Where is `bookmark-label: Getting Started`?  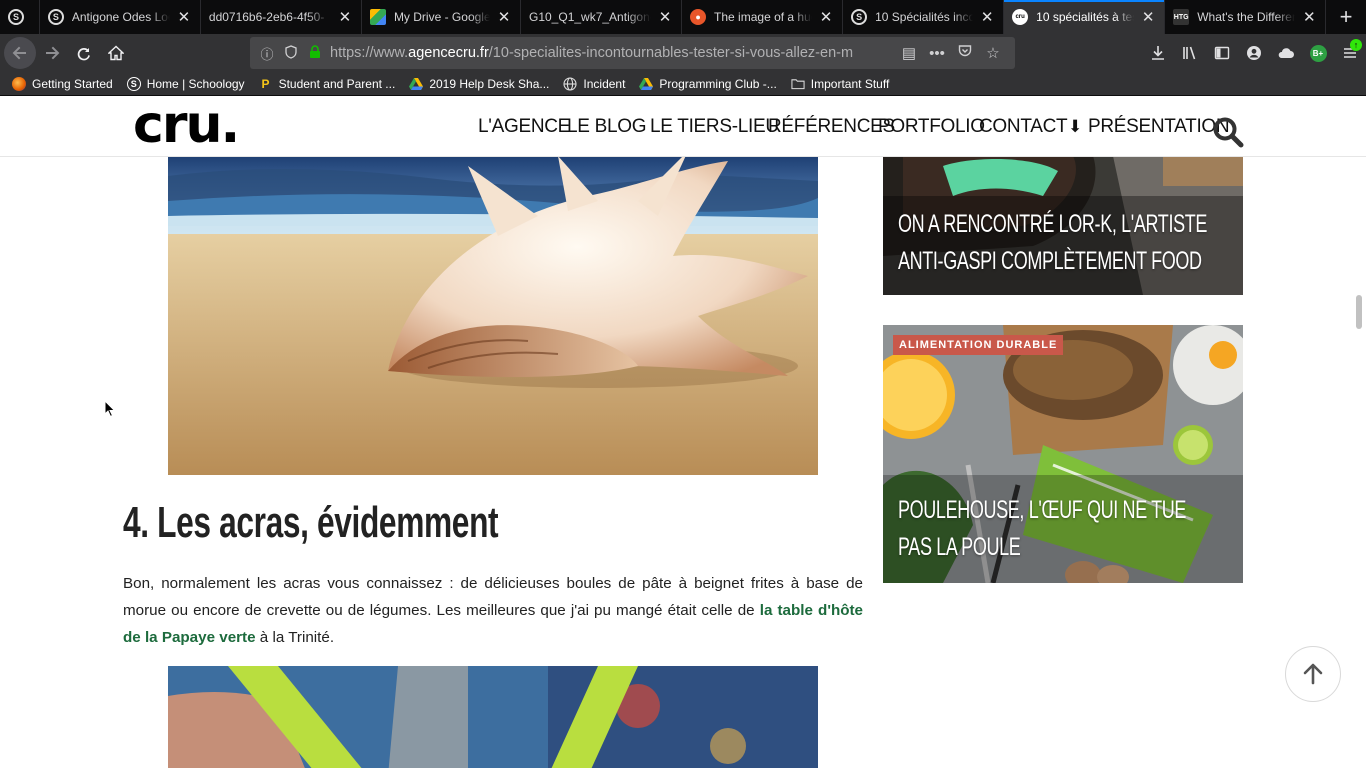
bookmark-label: Getting Started is located at coordinates (72, 83).